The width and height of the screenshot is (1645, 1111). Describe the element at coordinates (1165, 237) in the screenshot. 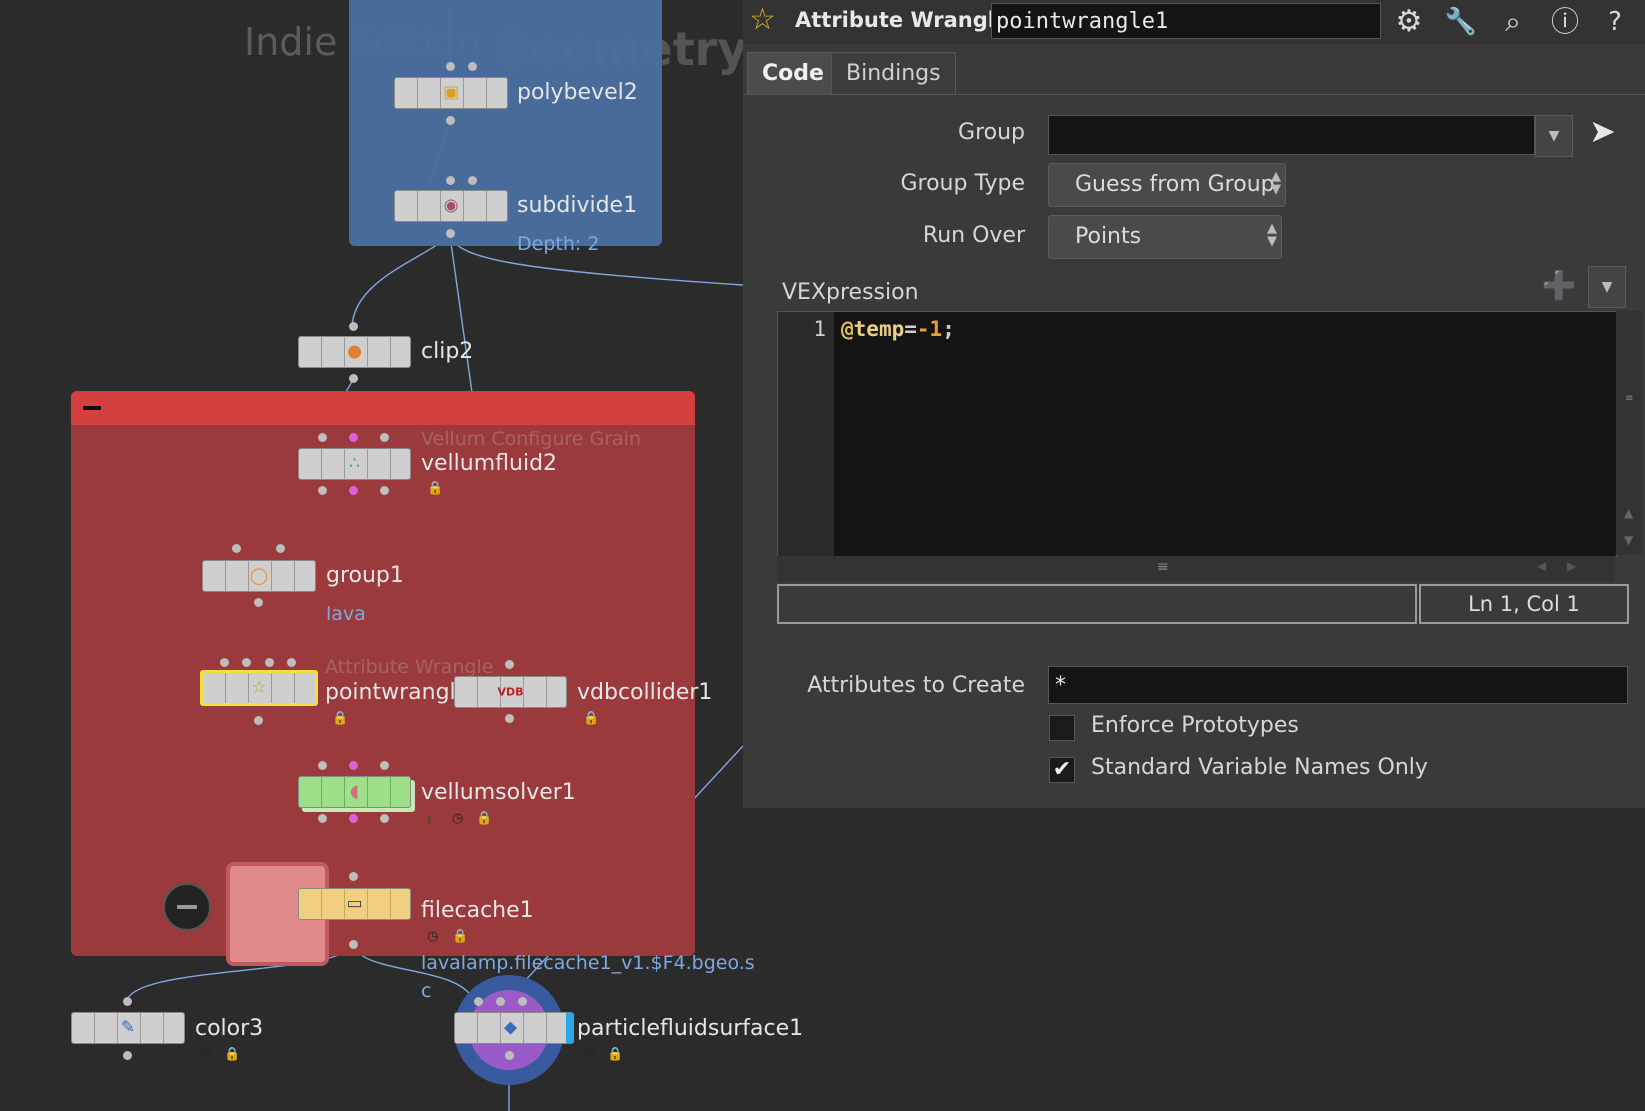

I see `run-over-menu: Points ▲ ▼` at that location.